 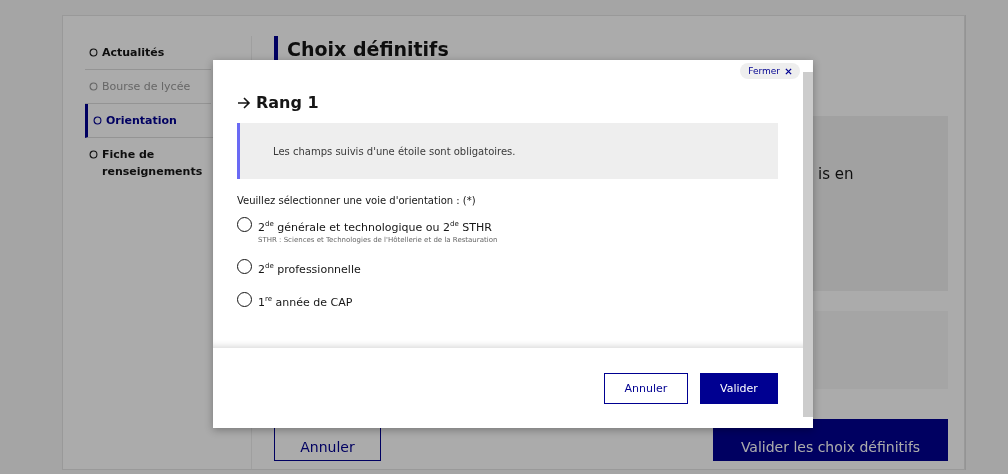 What do you see at coordinates (287, 102) in the screenshot?
I see `modal-title: Rang 1` at bounding box center [287, 102].